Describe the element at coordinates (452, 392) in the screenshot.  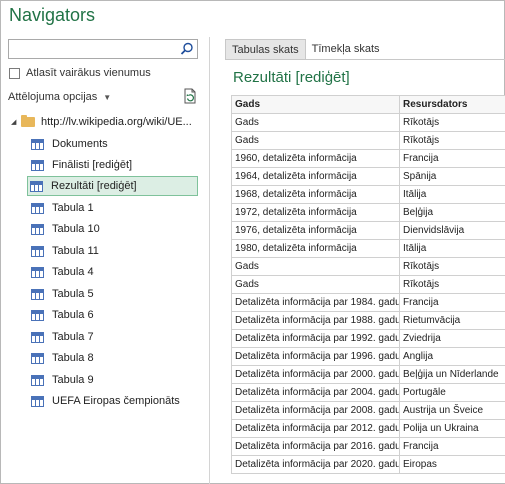
I see `table-cell: Portugāle` at that location.